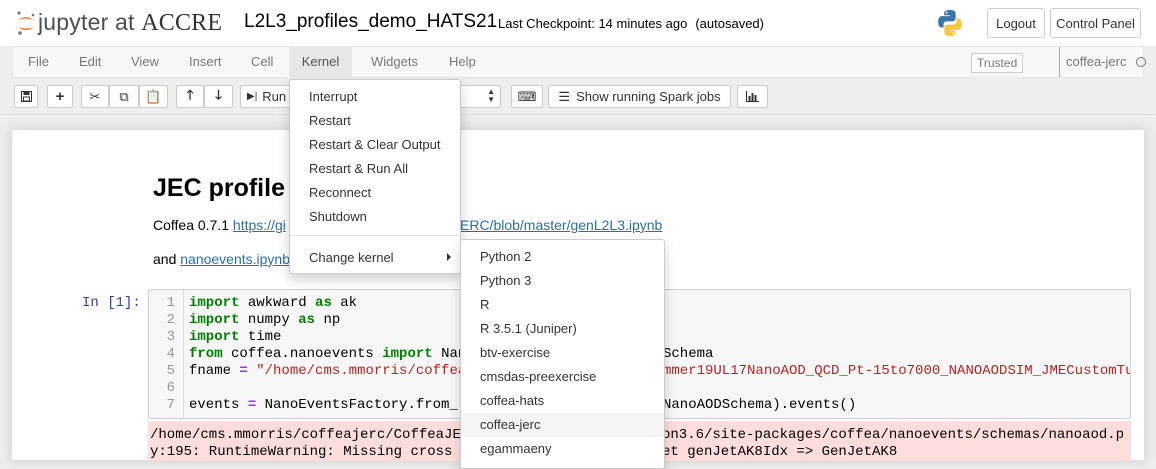 The height and width of the screenshot is (469, 1156). What do you see at coordinates (564, 96) in the screenshot?
I see `list-icon: ☰` at bounding box center [564, 96].